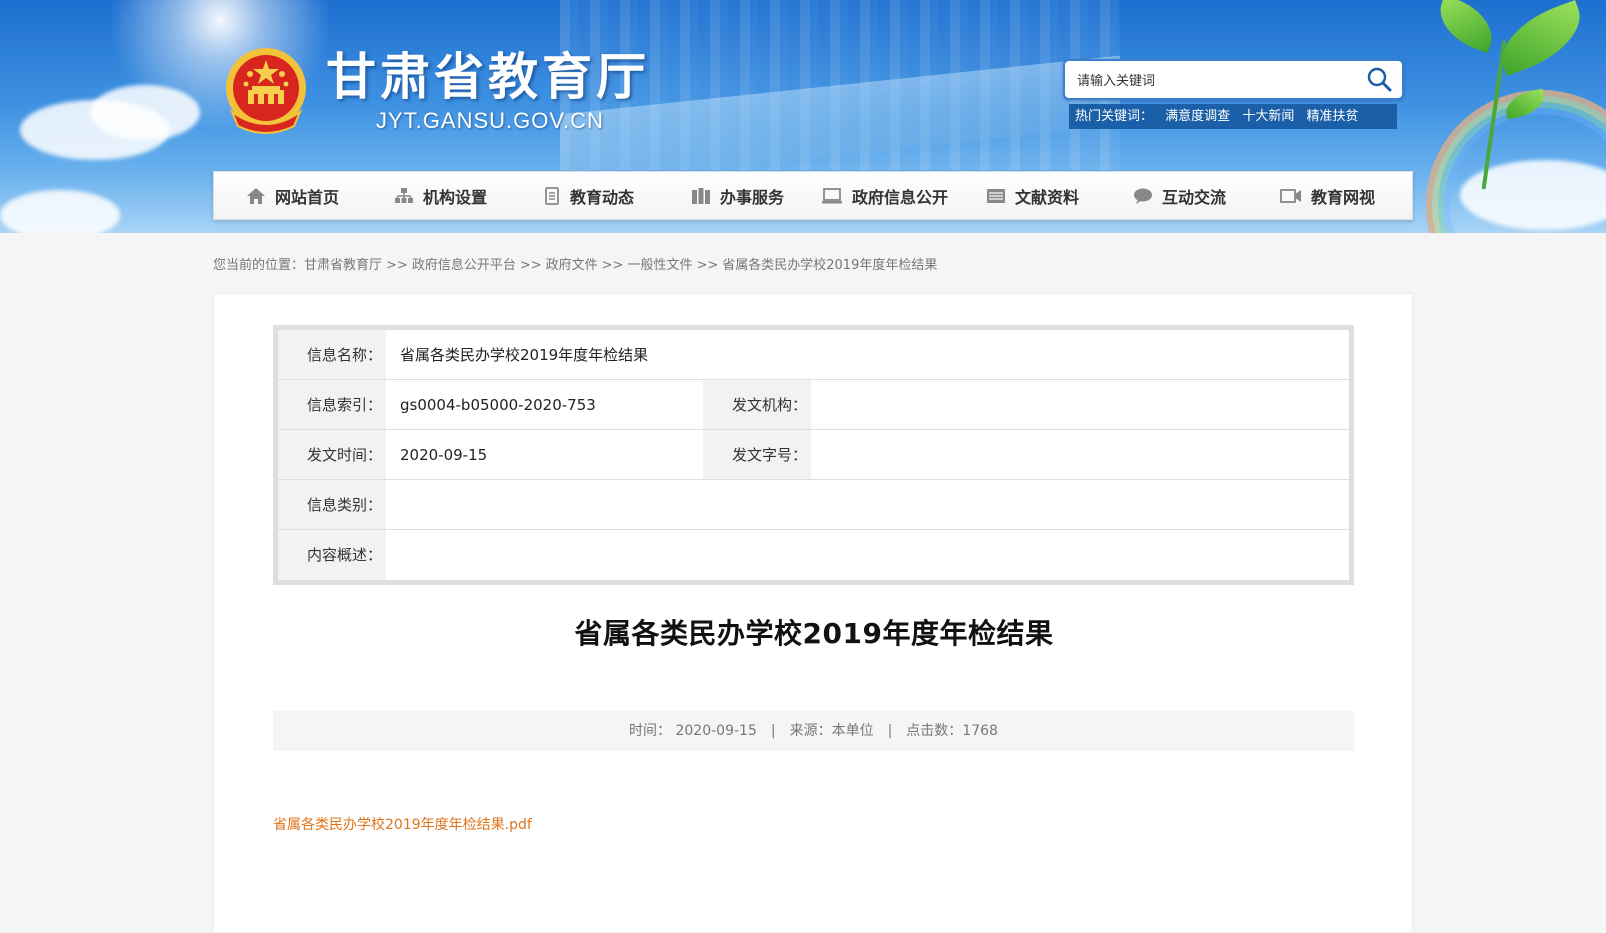 This screenshot has height=933, width=1606. What do you see at coordinates (831, 731) in the screenshot?
I see `meta-source: 来源：本单位` at bounding box center [831, 731].